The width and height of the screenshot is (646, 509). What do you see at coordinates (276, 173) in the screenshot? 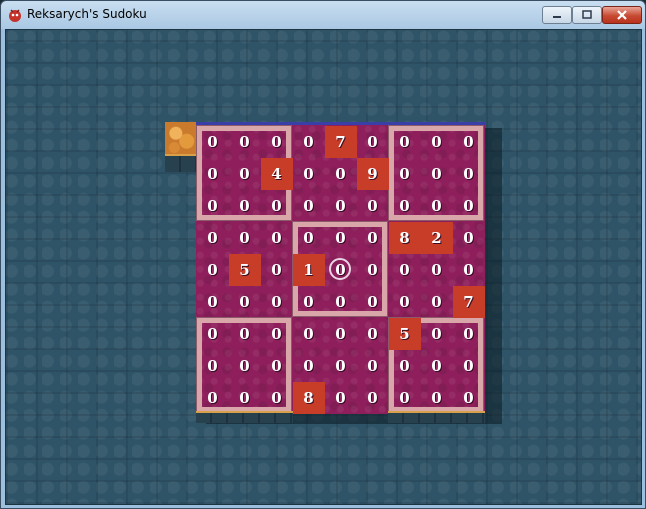
I see `sudoku-cell: 4` at bounding box center [276, 173].